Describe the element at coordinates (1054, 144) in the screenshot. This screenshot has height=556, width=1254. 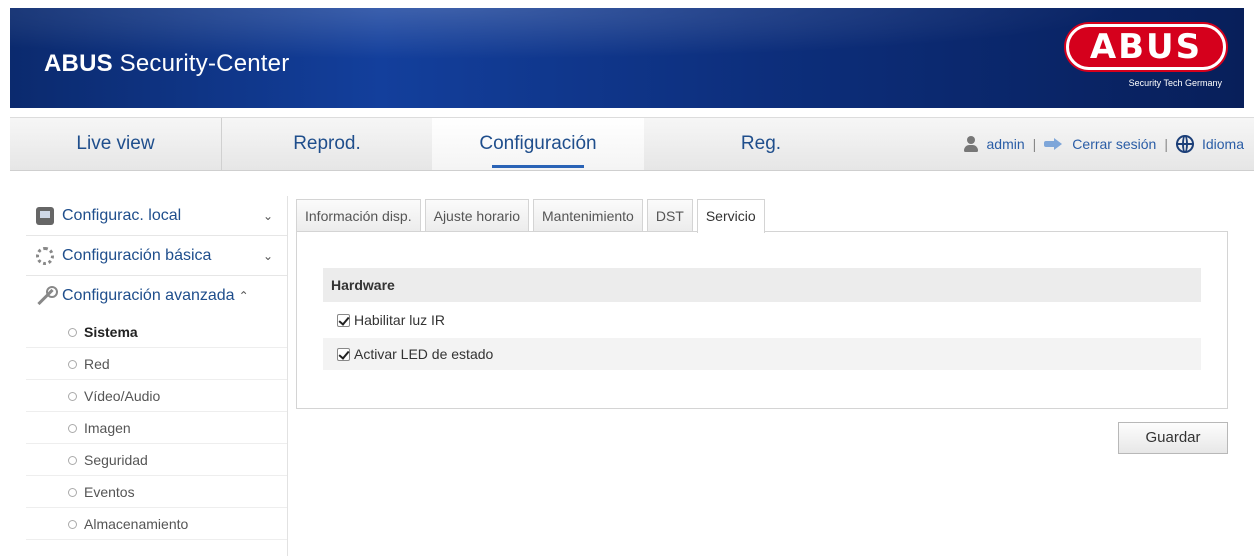
I see `logout-icon` at that location.